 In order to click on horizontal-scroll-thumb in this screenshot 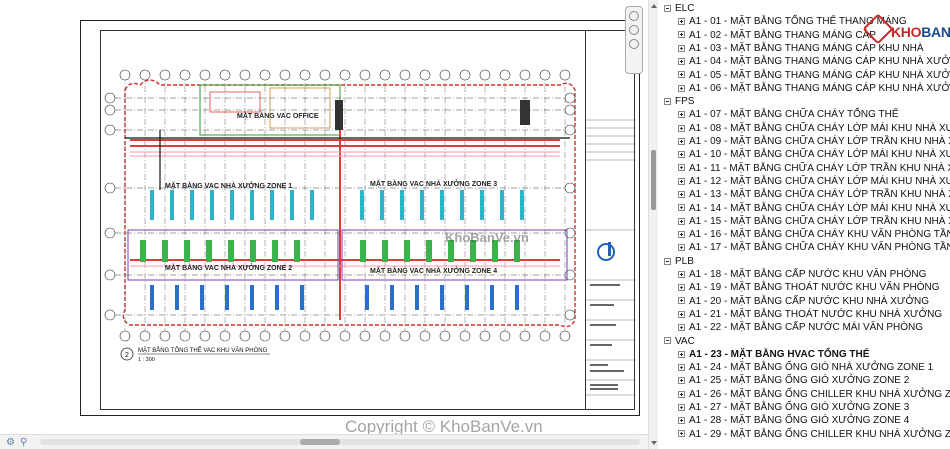, I will do `click(320, 442)`.